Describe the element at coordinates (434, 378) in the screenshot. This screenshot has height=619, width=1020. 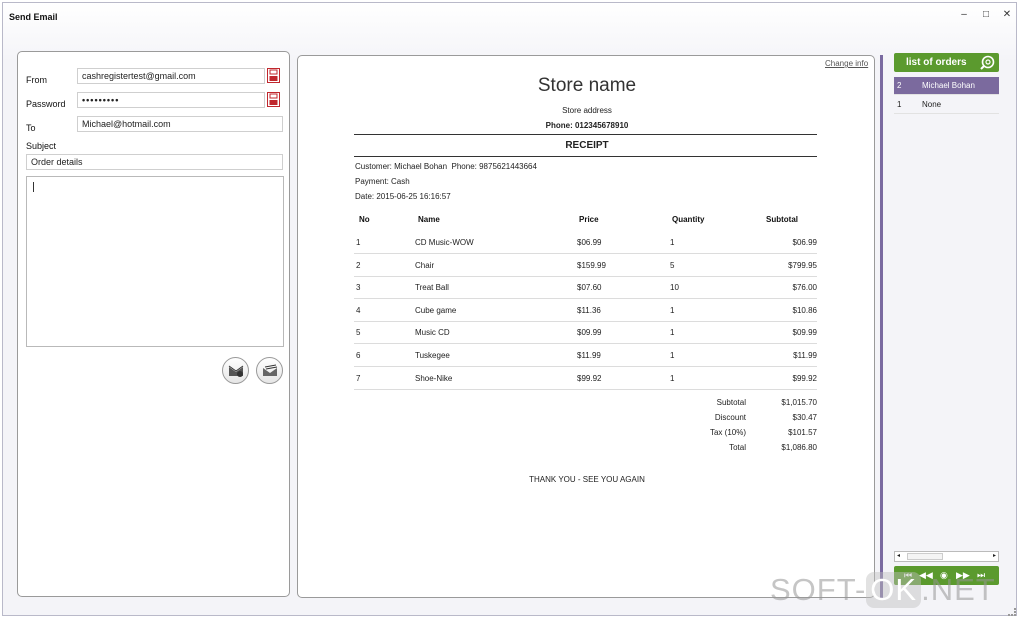
I see `item-name: Shoe-Nike` at that location.